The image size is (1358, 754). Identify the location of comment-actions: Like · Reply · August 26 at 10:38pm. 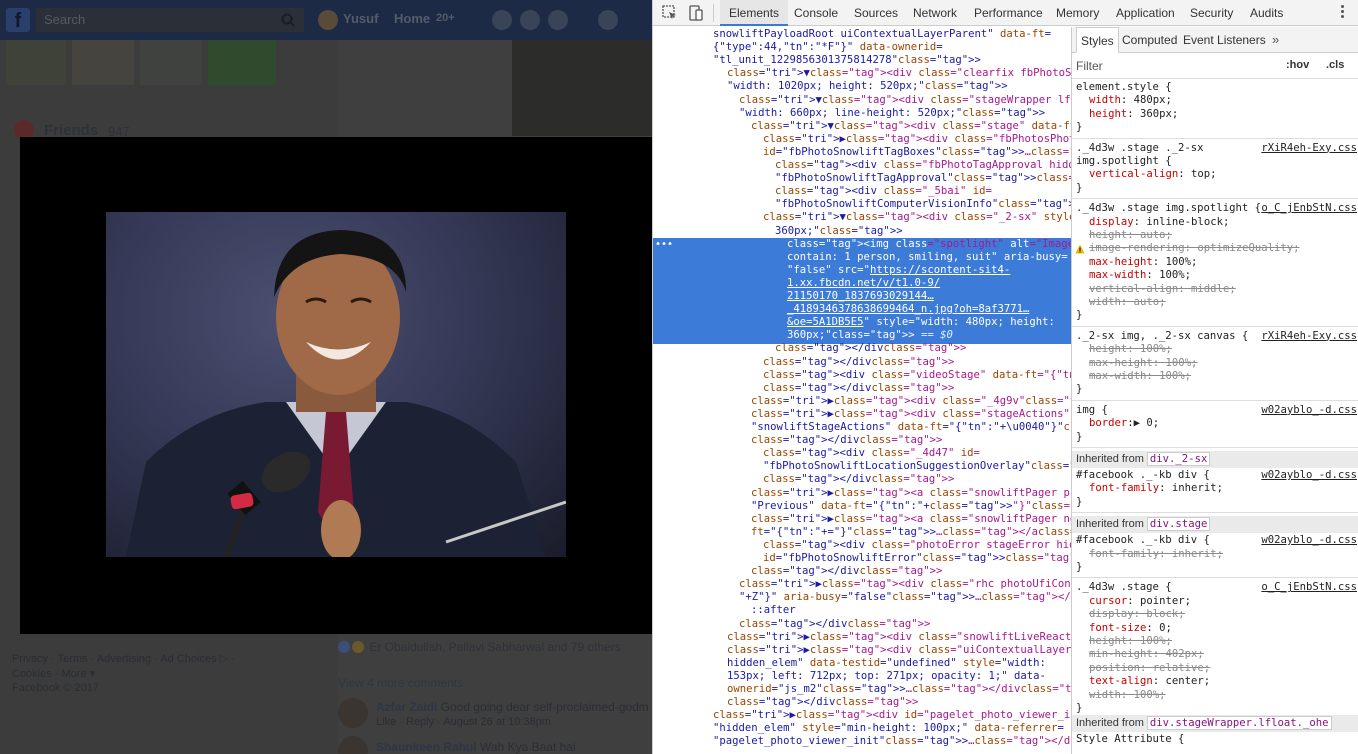
(463, 722).